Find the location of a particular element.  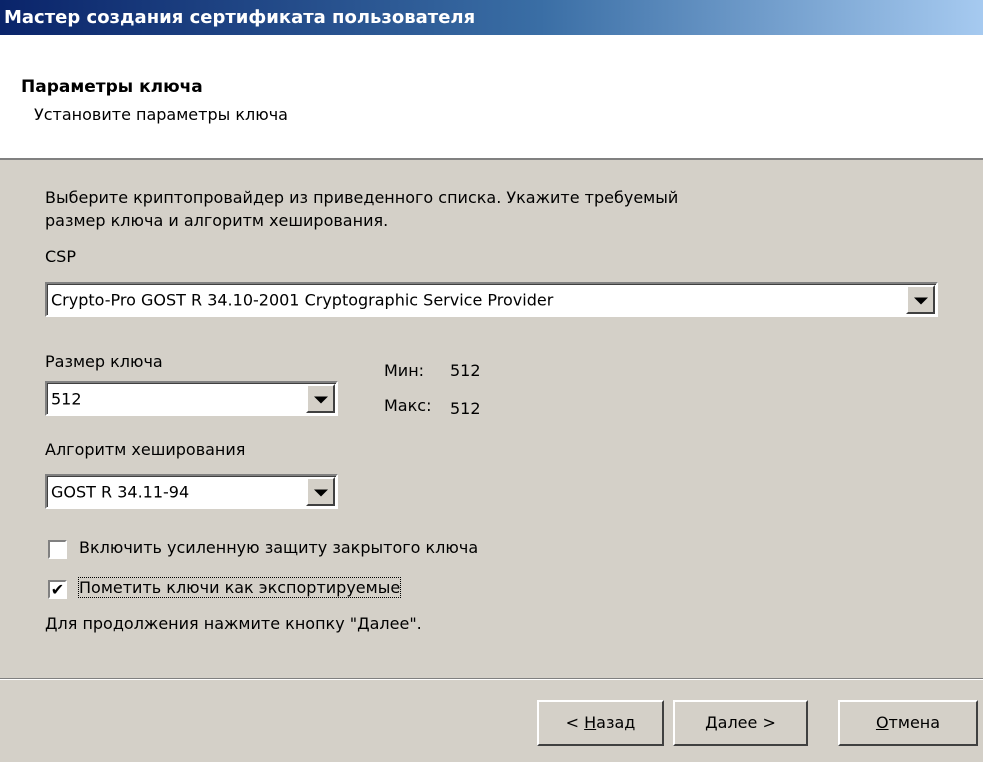

instruction-text-line2: размер ключа и алгоритм хеширования. is located at coordinates (217, 220).